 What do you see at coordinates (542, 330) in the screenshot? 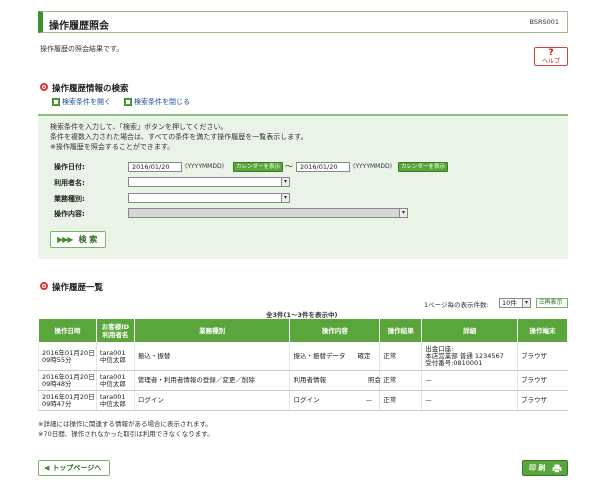
I see `col-terminal: 操作端末` at bounding box center [542, 330].